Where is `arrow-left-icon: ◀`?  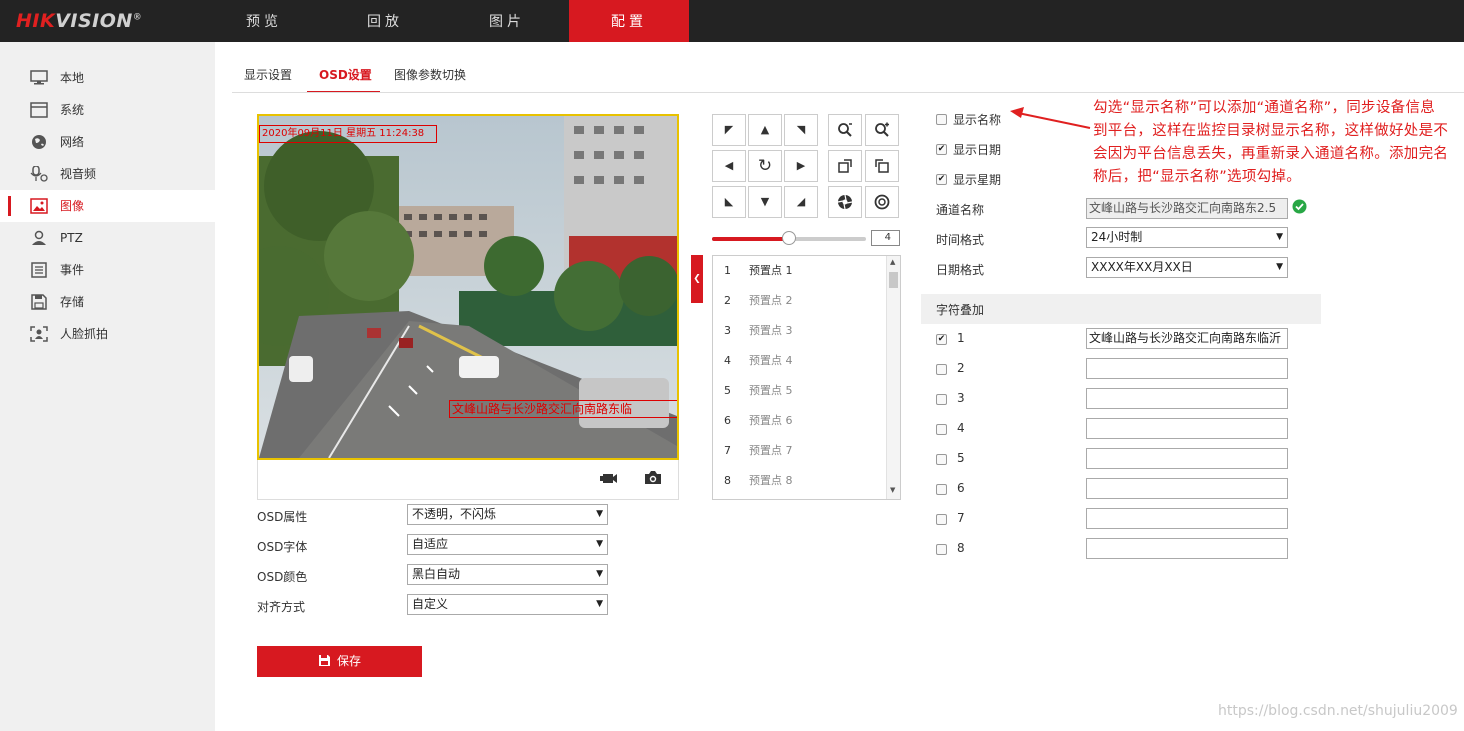 arrow-left-icon: ◀ is located at coordinates (729, 165).